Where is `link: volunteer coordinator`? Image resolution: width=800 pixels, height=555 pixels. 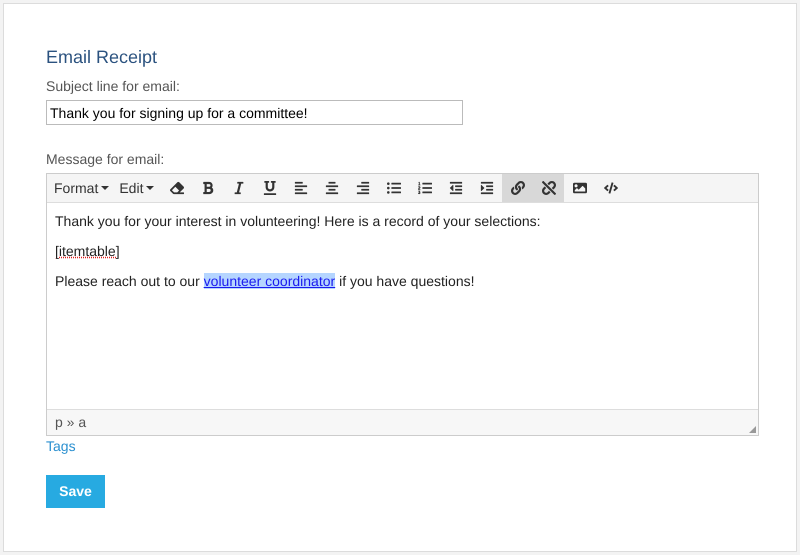 link: volunteer coordinator is located at coordinates (270, 281).